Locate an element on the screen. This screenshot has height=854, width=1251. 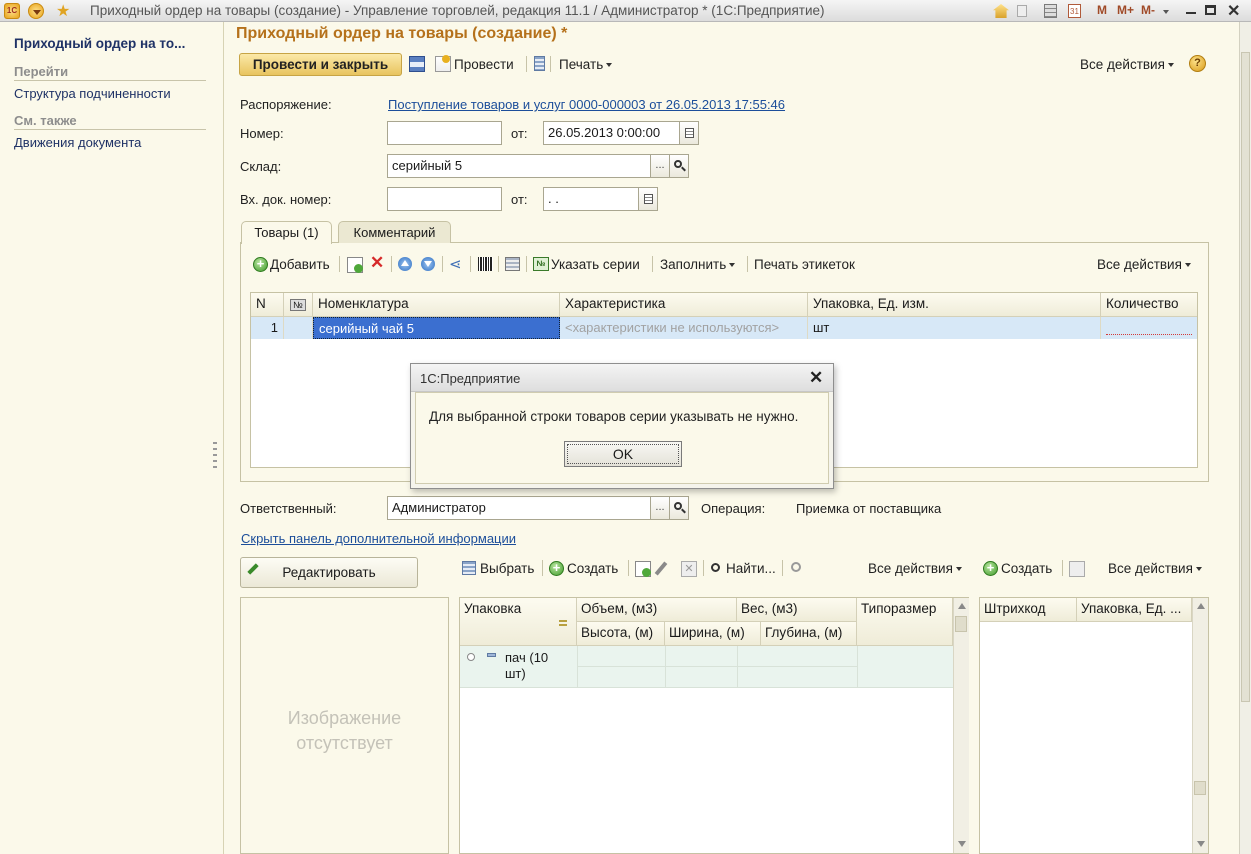
memory-minus-button: M- is located at coordinates (1148, 10).